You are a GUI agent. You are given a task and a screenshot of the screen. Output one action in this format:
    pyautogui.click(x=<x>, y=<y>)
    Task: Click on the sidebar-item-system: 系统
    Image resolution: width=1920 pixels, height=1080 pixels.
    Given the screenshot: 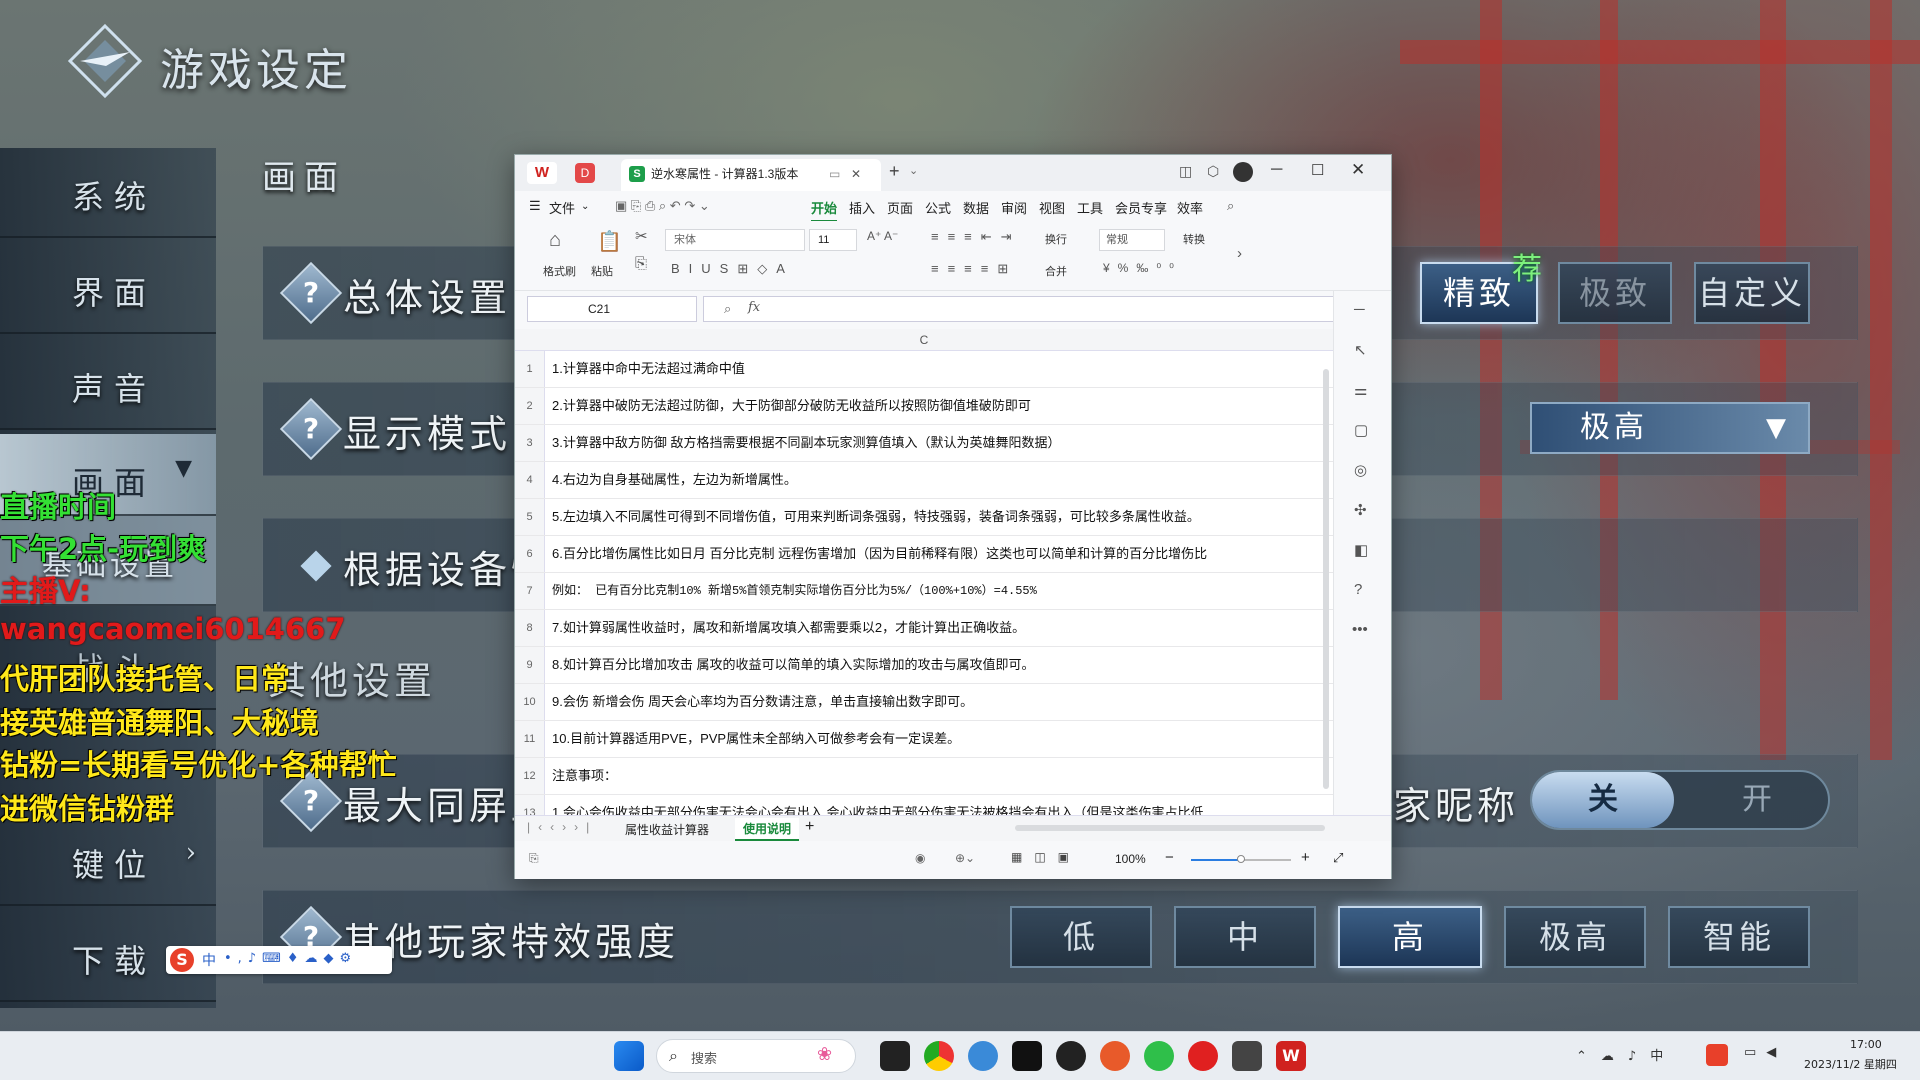 What is the action you would take?
    pyautogui.click(x=108, y=193)
    